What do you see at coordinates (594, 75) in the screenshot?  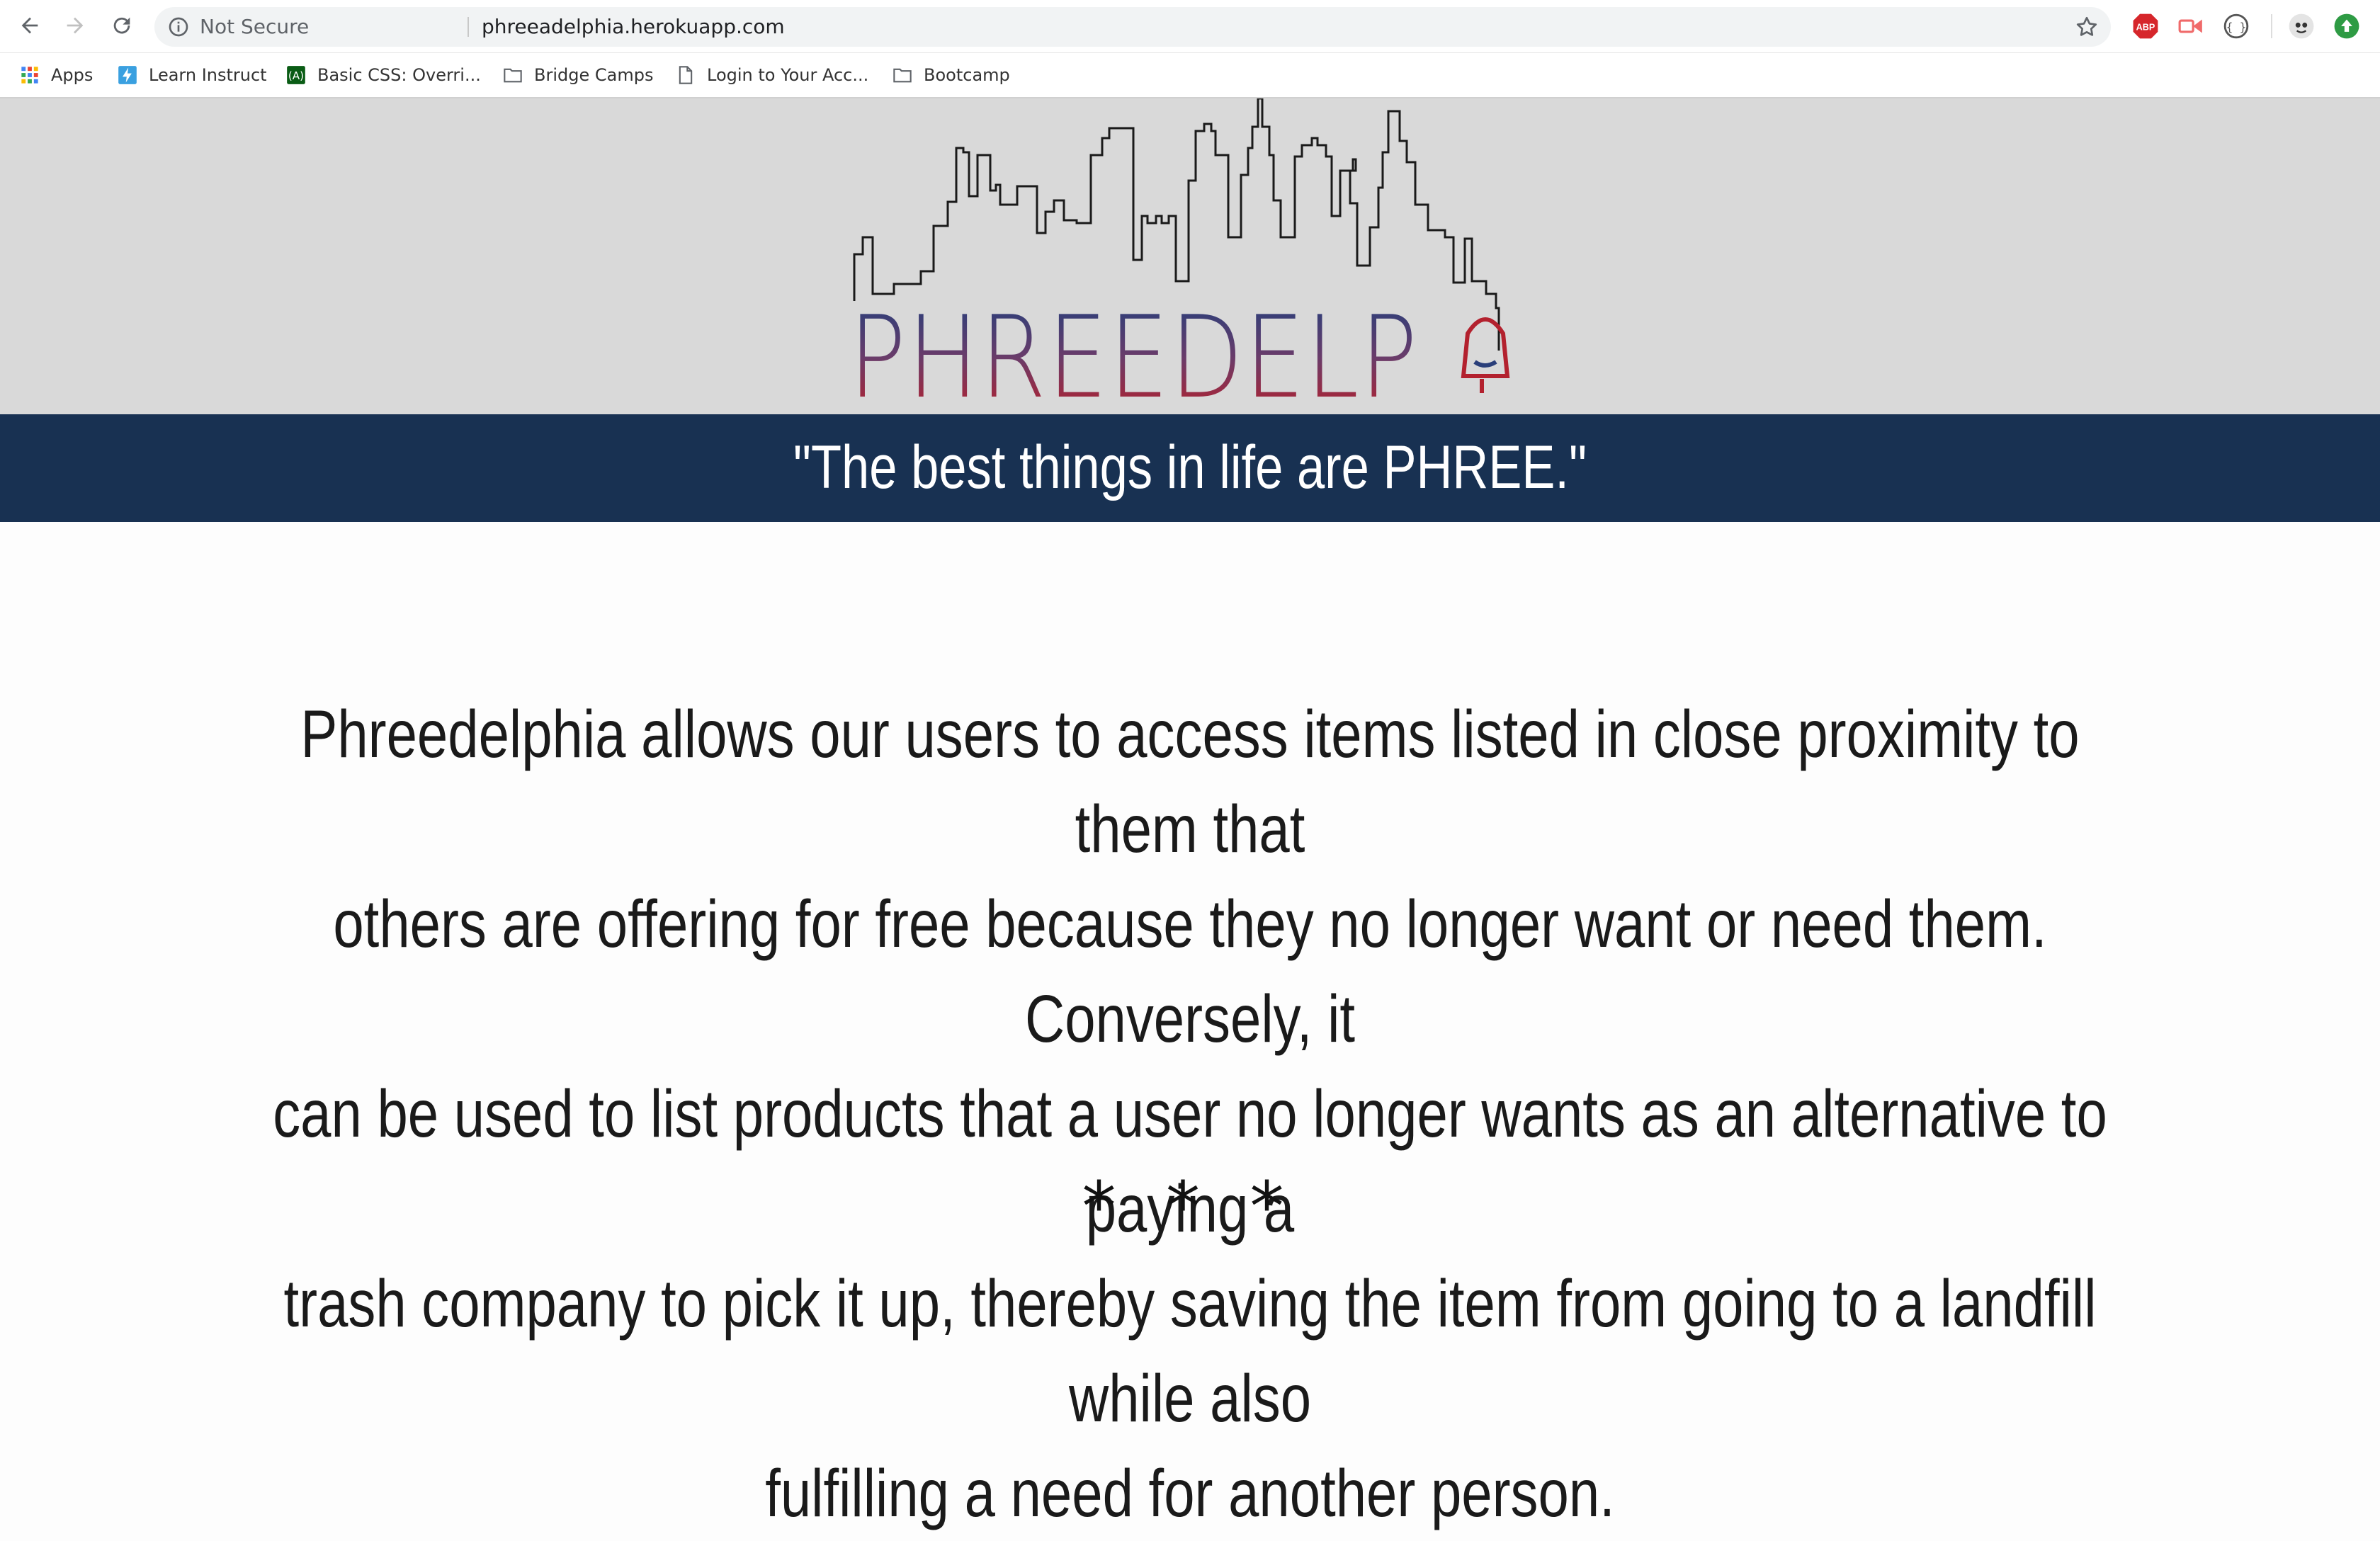 I see `bookmark-label: Bridge Camps` at bounding box center [594, 75].